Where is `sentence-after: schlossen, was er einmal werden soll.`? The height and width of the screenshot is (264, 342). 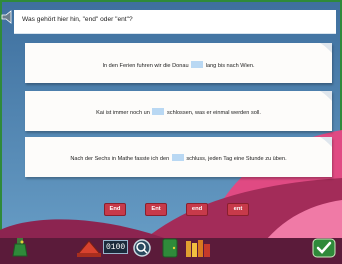 sentence-after: schlossen, was er einmal werden soll. is located at coordinates (214, 113).